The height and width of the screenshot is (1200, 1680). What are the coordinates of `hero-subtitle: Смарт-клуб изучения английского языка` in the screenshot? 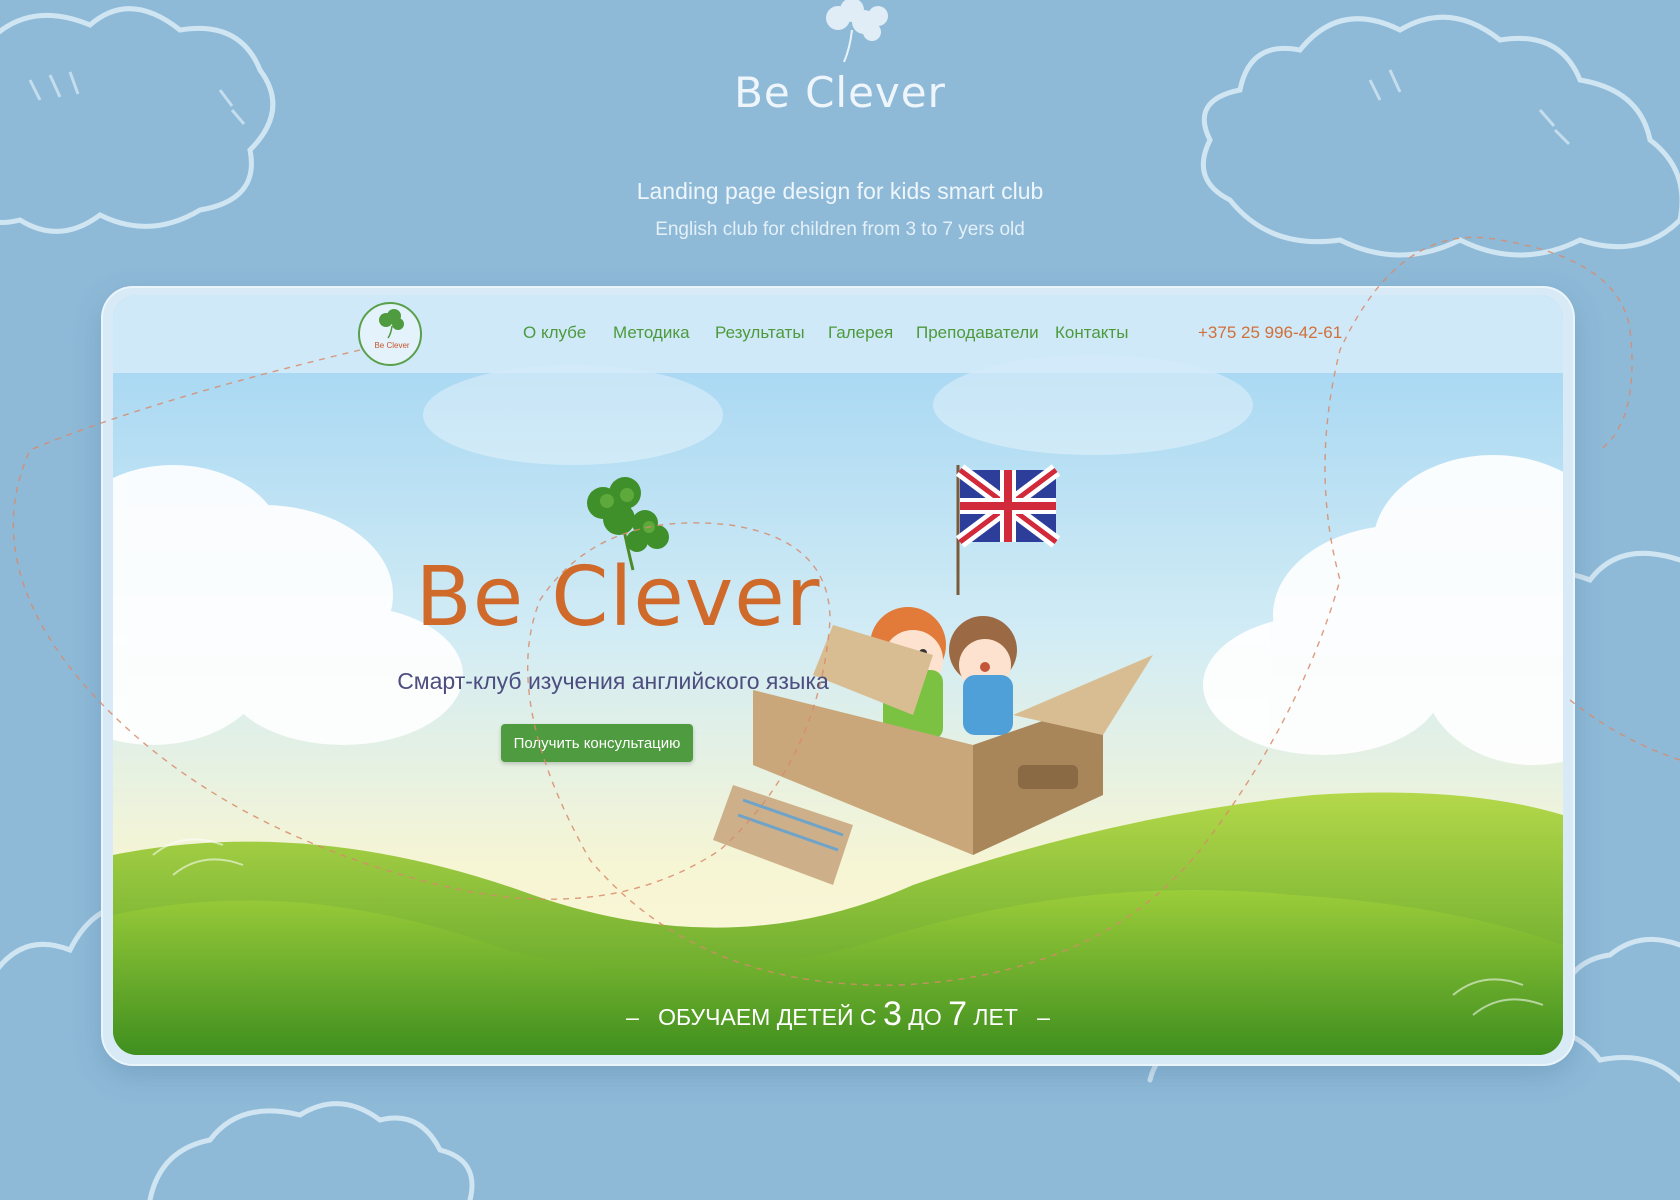 It's located at (613, 681).